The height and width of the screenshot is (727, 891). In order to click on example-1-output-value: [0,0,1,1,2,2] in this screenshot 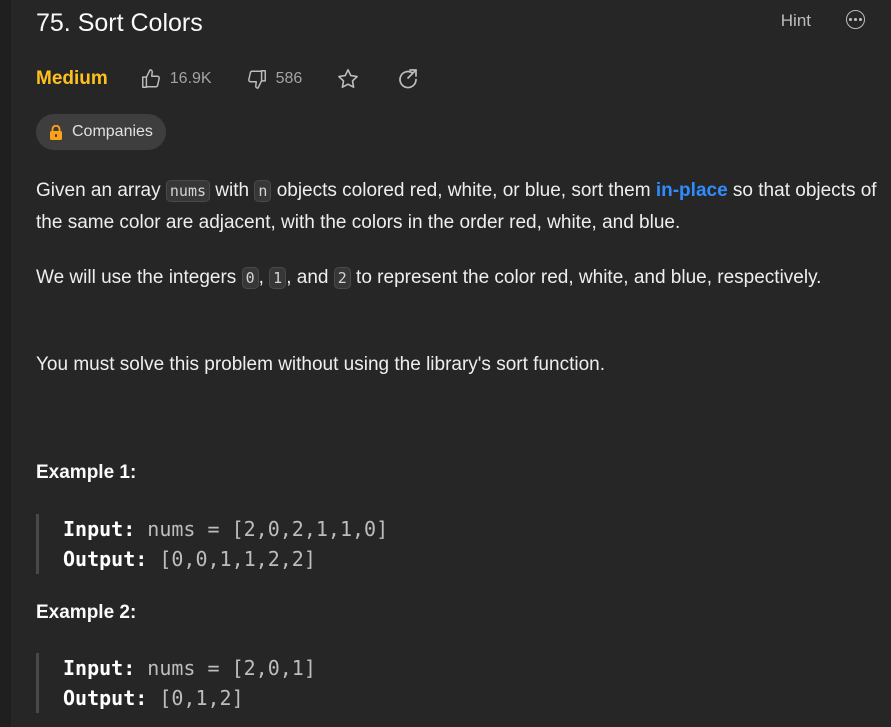, I will do `click(237, 559)`.